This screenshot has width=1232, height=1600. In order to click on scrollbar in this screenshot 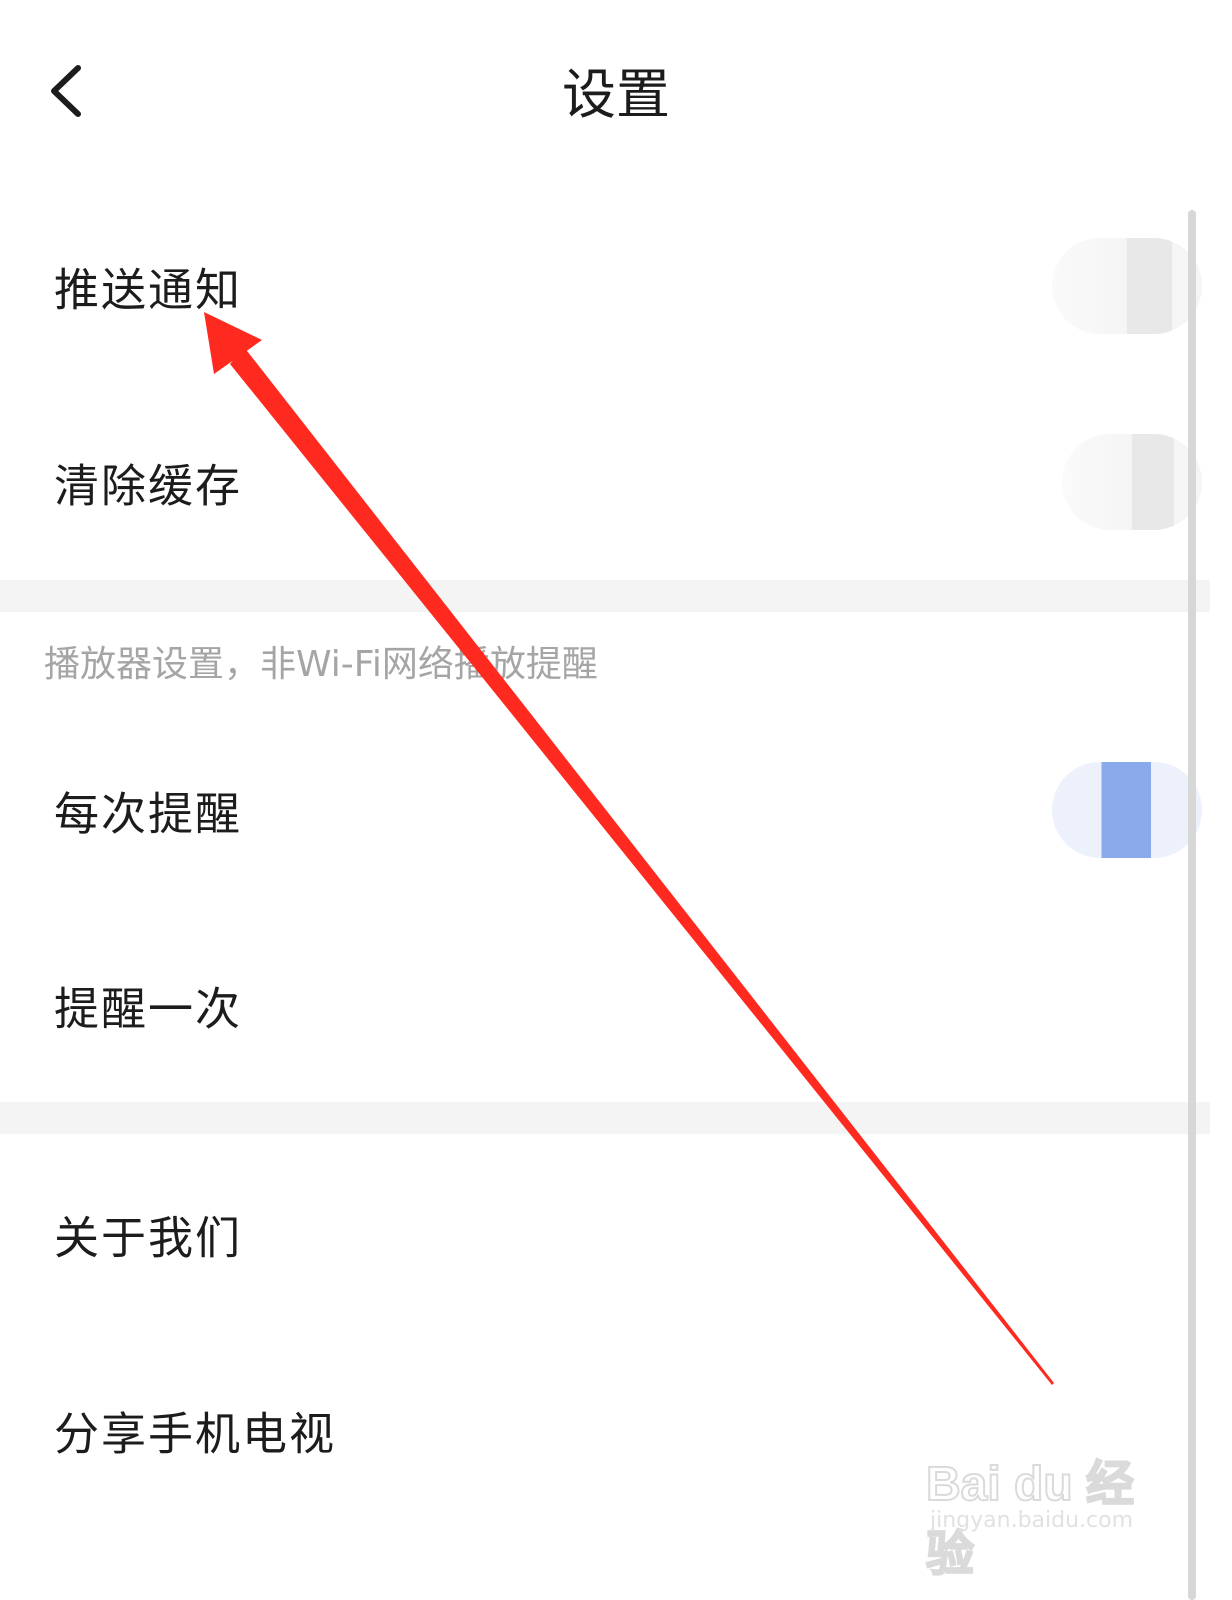, I will do `click(1192, 905)`.